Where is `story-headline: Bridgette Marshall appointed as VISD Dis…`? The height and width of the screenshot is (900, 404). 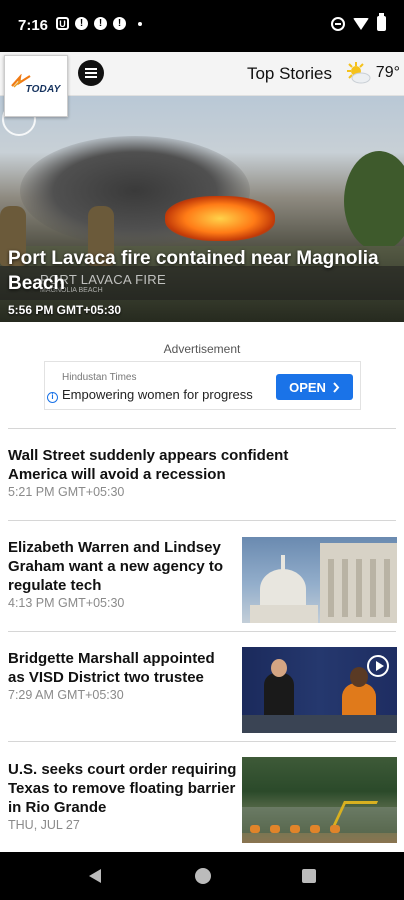 story-headline: Bridgette Marshall appointed as VISD Dis… is located at coordinates (111, 668).